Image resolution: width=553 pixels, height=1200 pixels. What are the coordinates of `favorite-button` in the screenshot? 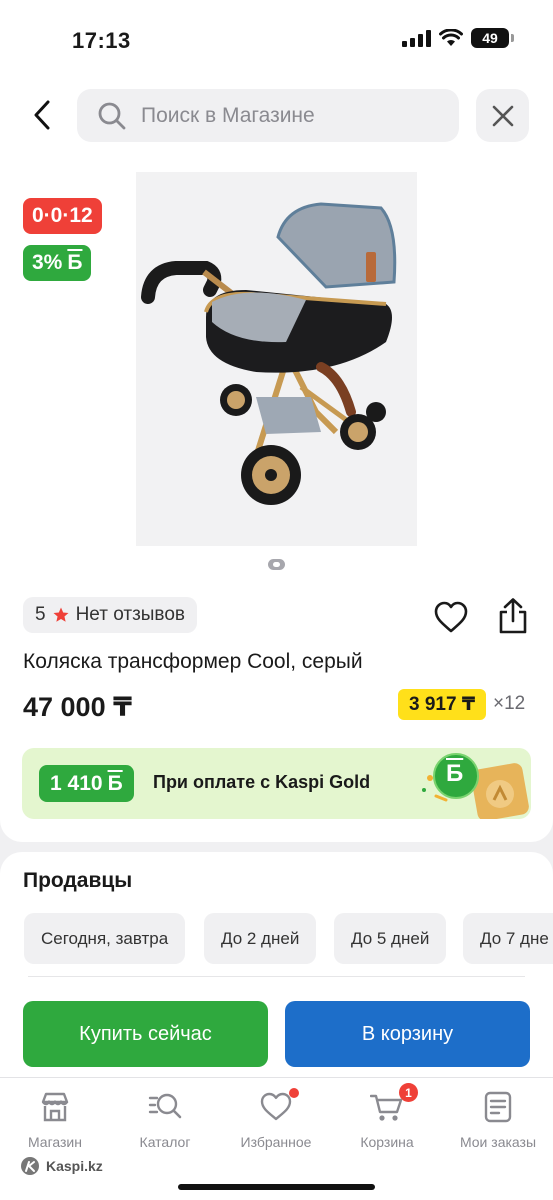 It's located at (451, 617).